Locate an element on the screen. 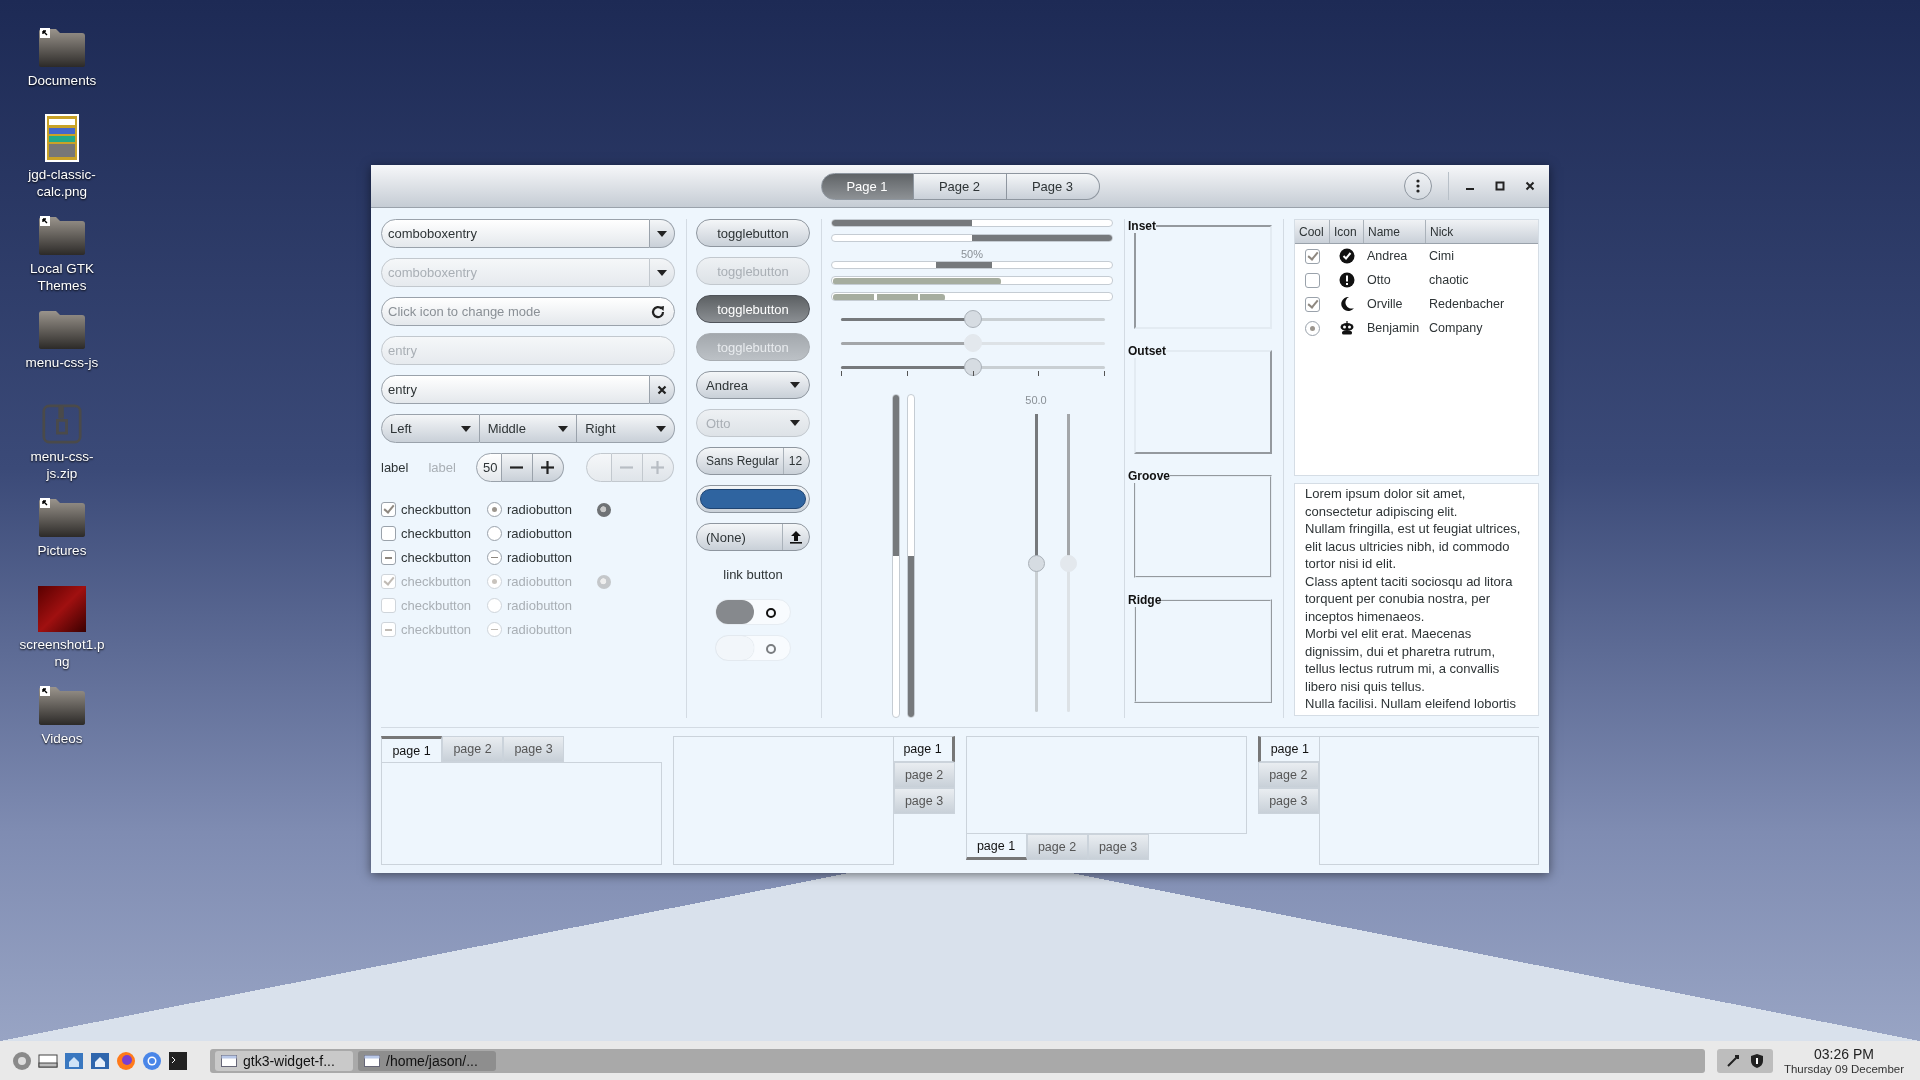  network-icon is located at coordinates (1733, 1060).